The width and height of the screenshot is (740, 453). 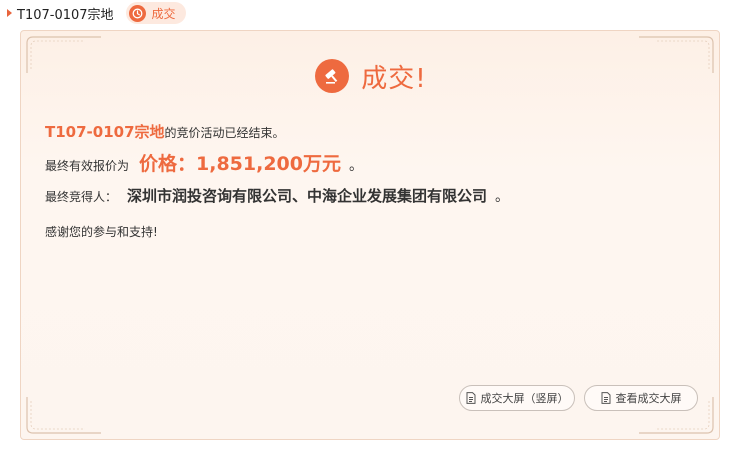 I want to click on final-price-label: 最终有效报价为, so click(x=87, y=166).